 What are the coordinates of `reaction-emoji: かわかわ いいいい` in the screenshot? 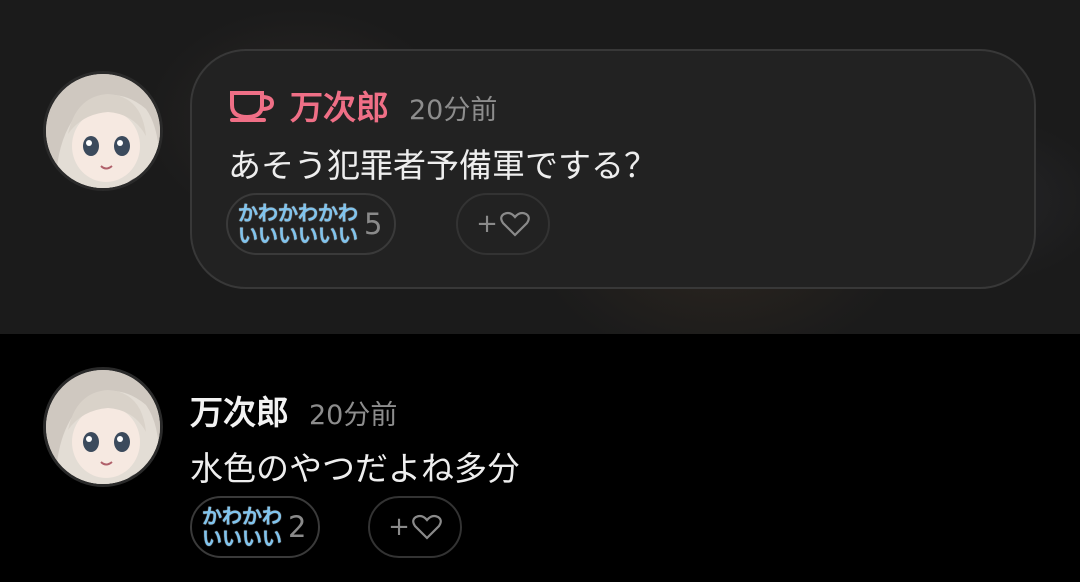 It's located at (242, 527).